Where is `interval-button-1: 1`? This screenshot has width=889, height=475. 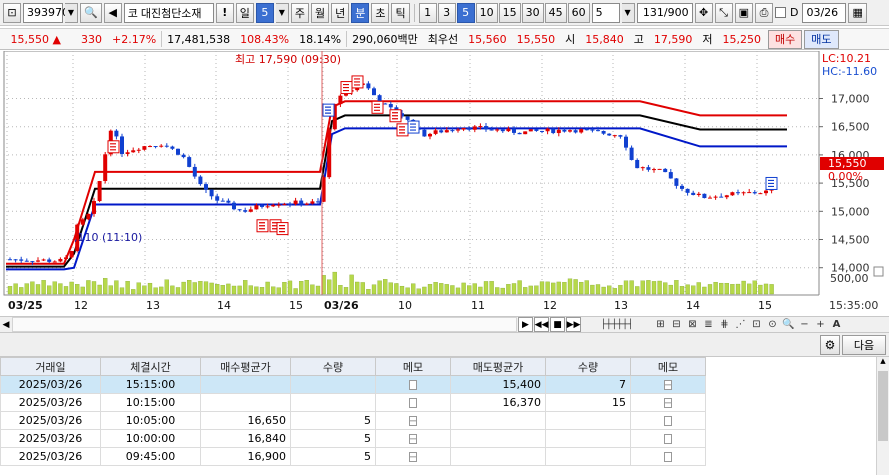
interval-button-1: 1 is located at coordinates (427, 12).